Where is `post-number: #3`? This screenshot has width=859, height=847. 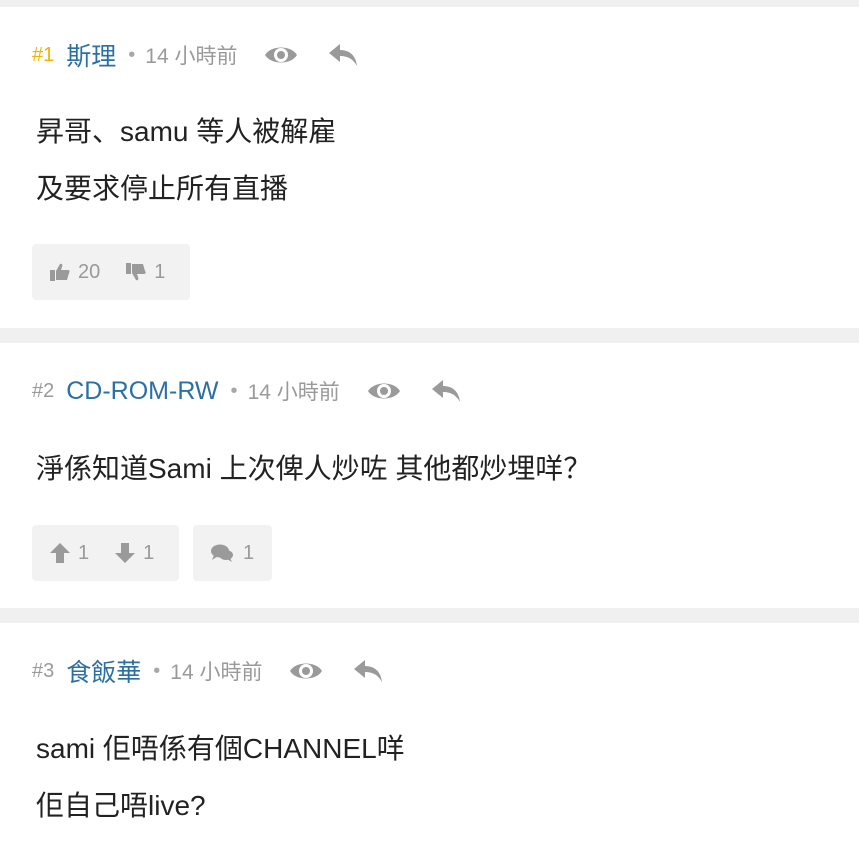 post-number: #3 is located at coordinates (43, 670).